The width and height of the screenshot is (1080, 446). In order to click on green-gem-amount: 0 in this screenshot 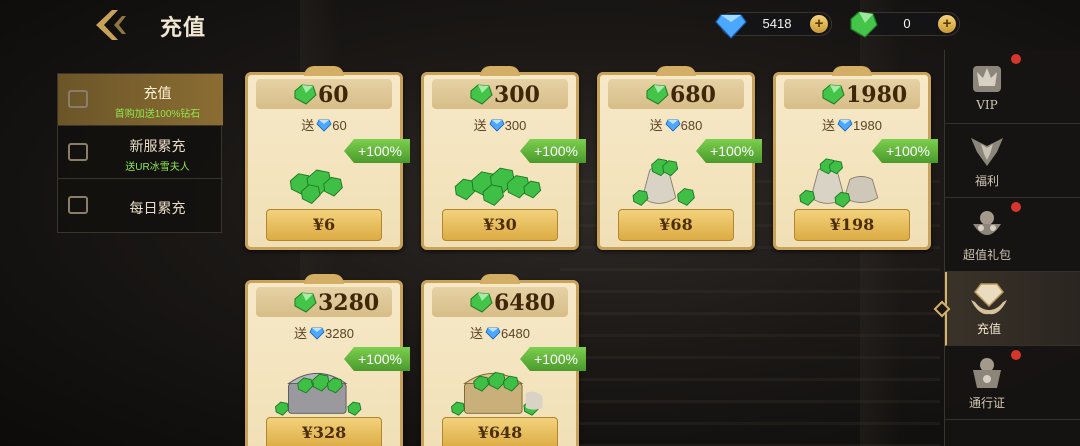, I will do `click(907, 23)`.